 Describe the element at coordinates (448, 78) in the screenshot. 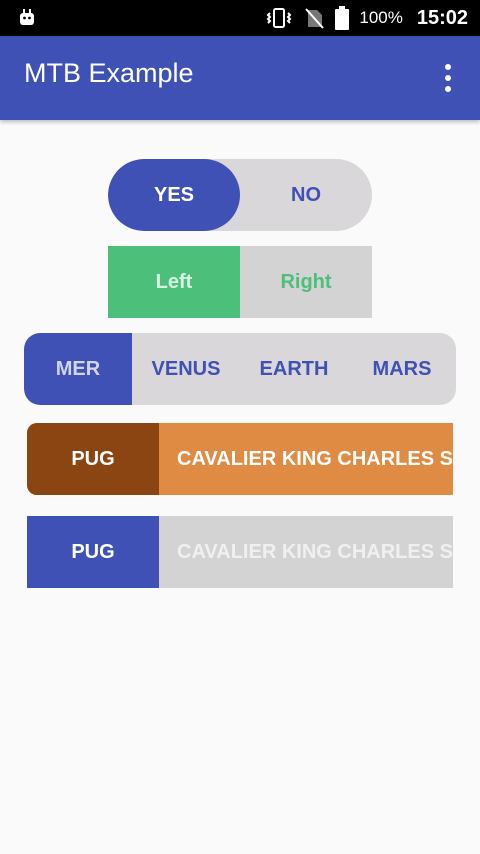

I see `overflow-menu-icon` at that location.